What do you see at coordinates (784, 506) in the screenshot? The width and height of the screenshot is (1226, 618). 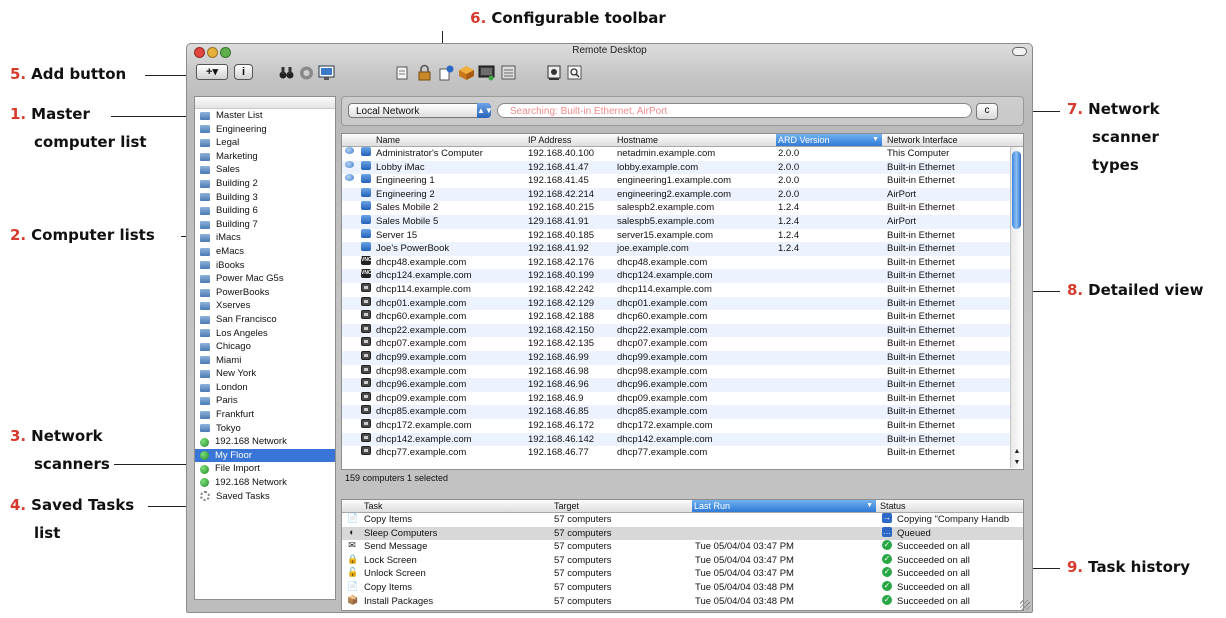 I see `column-header-last-run: Last Run ▼` at bounding box center [784, 506].